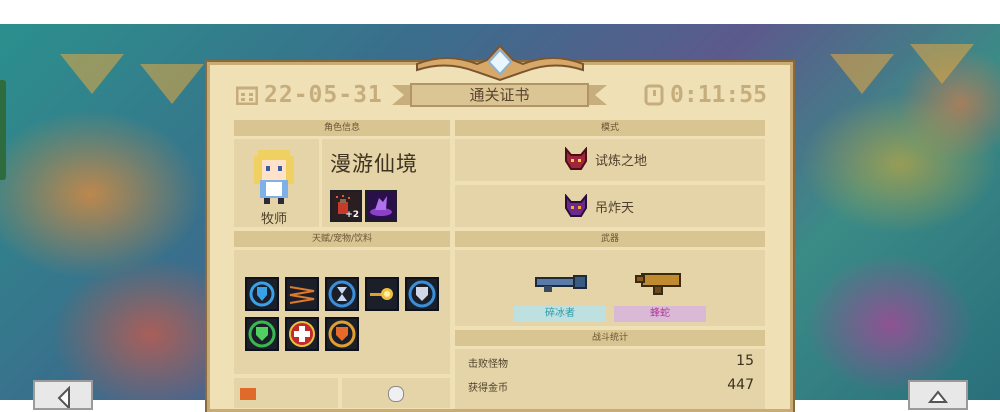 The image size is (1000, 412). I want to click on fire-shield-talent-icon, so click(342, 334).